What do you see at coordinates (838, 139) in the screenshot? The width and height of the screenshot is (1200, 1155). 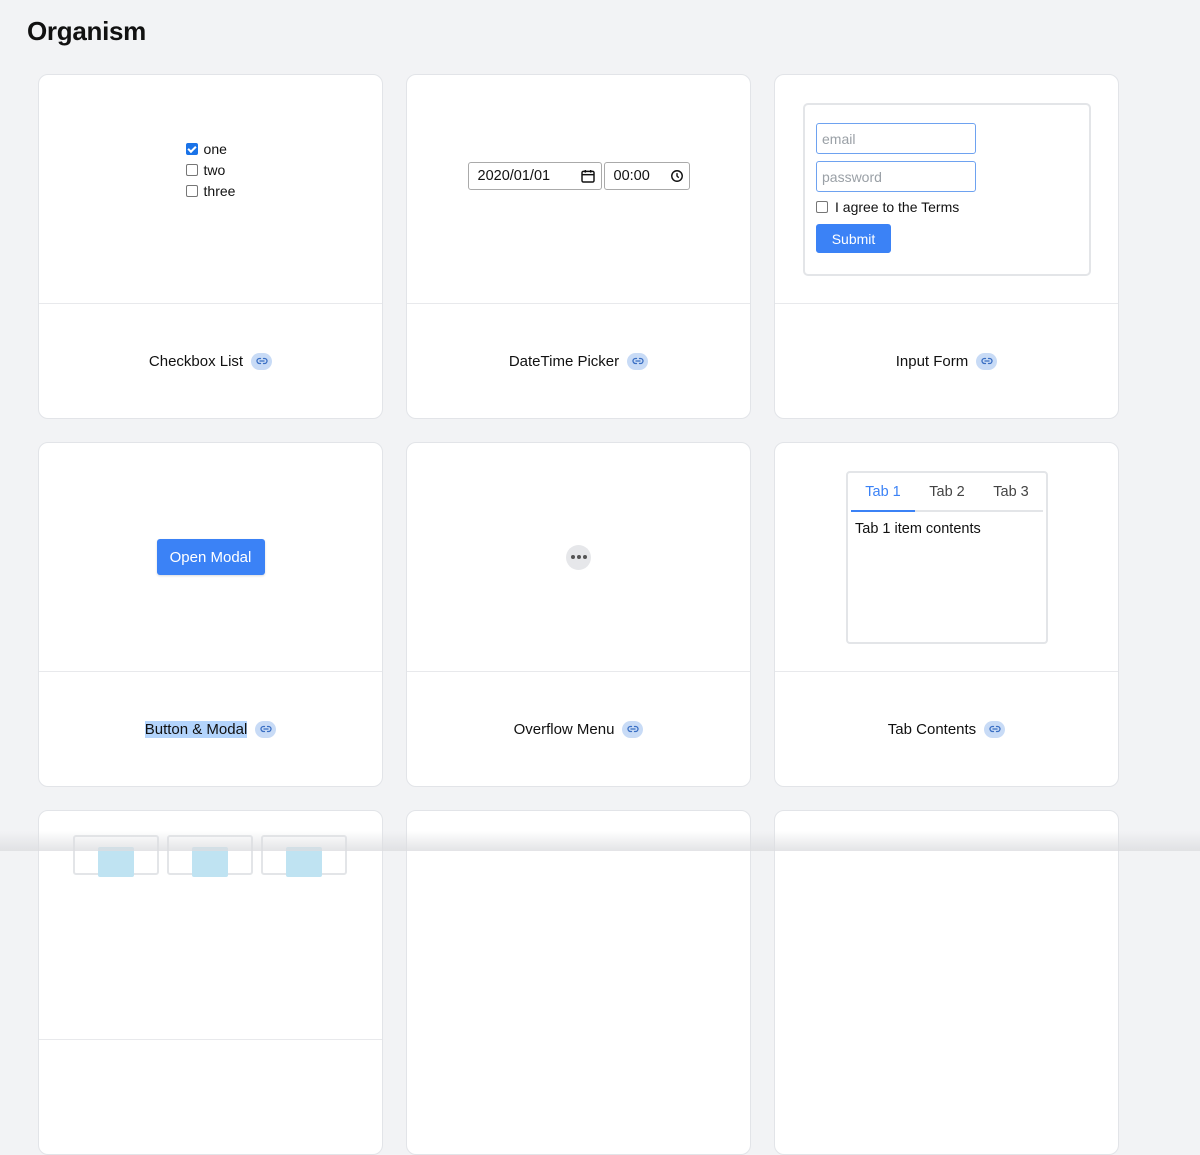 I see `email-placeholder: email` at bounding box center [838, 139].